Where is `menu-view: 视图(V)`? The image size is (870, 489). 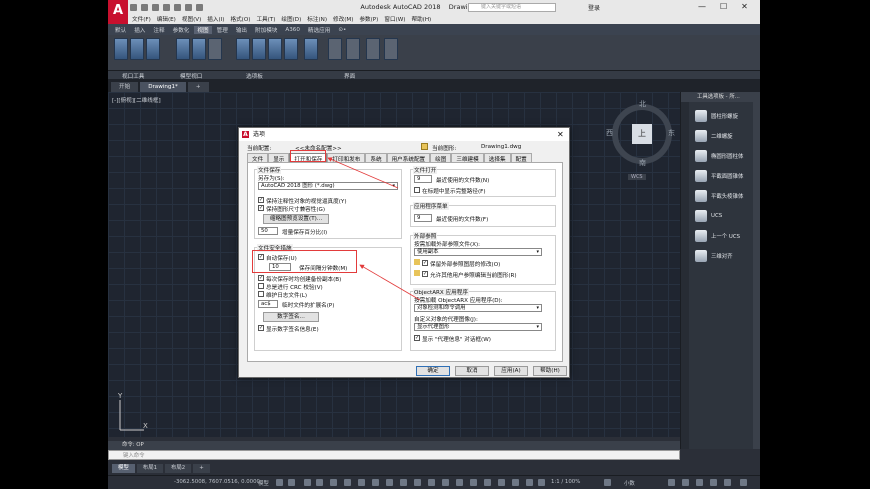 menu-view: 视图(V) is located at coordinates (191, 19).